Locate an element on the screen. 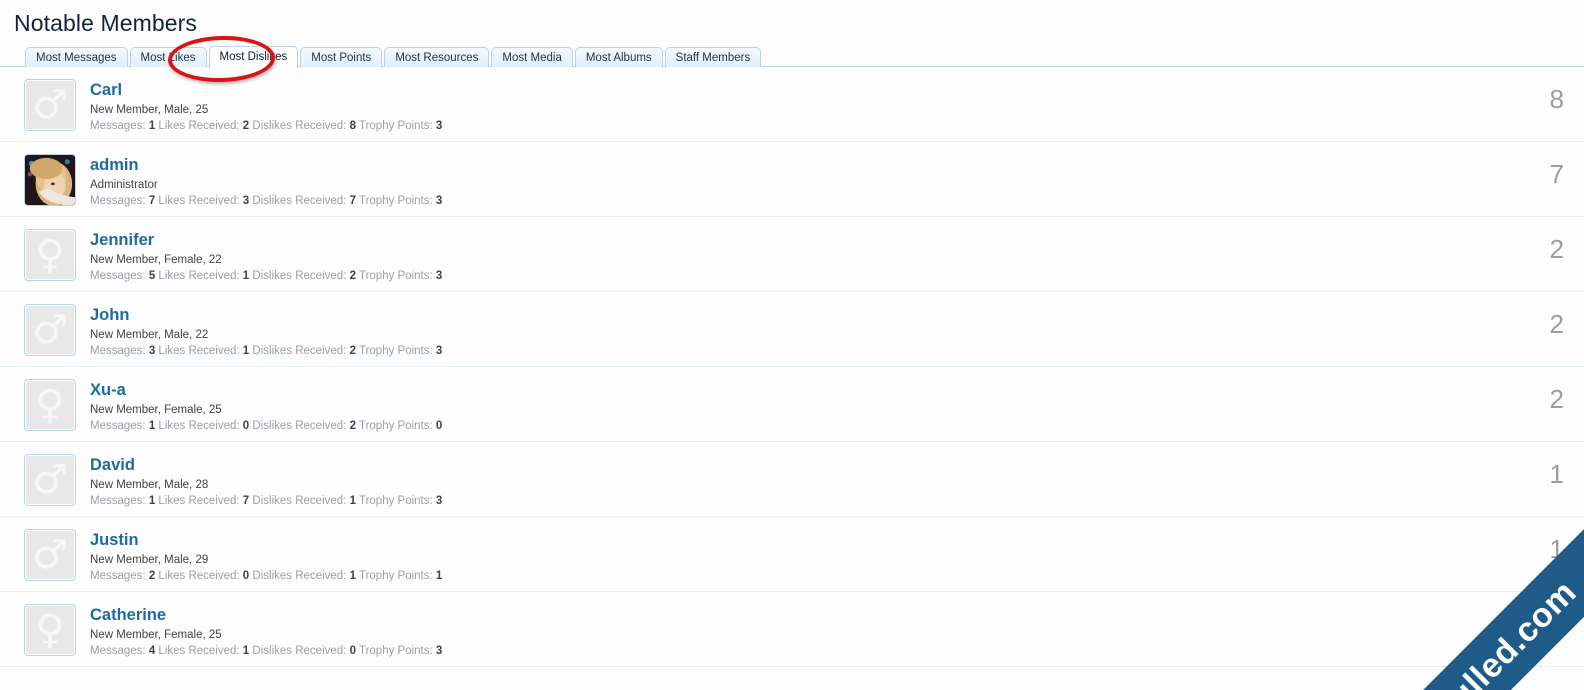 This screenshot has height=690, width=1584. tab-most-dislikes: Most Dislikes is located at coordinates (253, 57).